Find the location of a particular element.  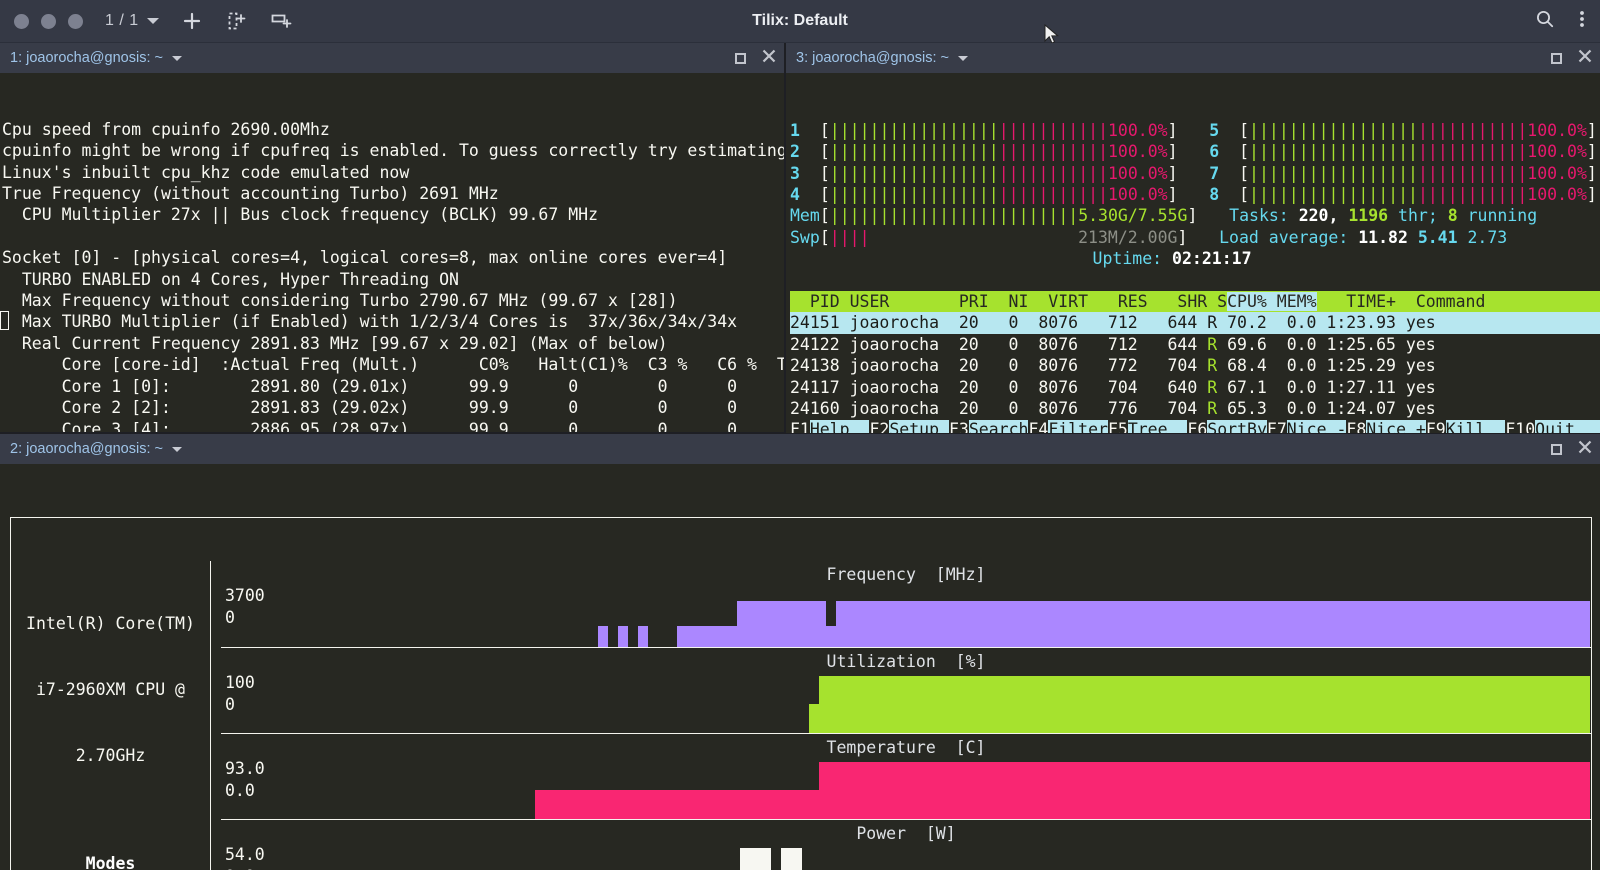

cpu-meter: 8 [||||||||||||||||||||||||||||100.0%] is located at coordinates (1403, 194).